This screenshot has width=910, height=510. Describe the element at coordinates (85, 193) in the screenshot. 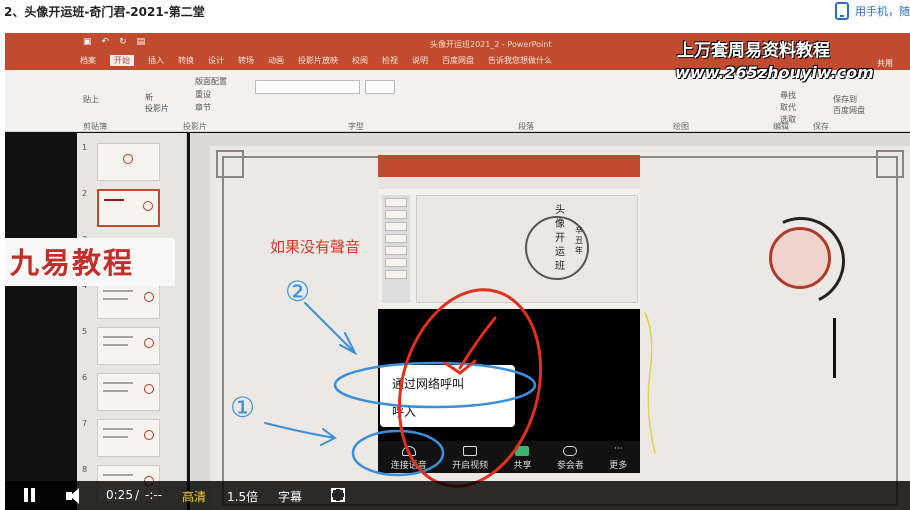

I see `slide-number: 2` at that location.